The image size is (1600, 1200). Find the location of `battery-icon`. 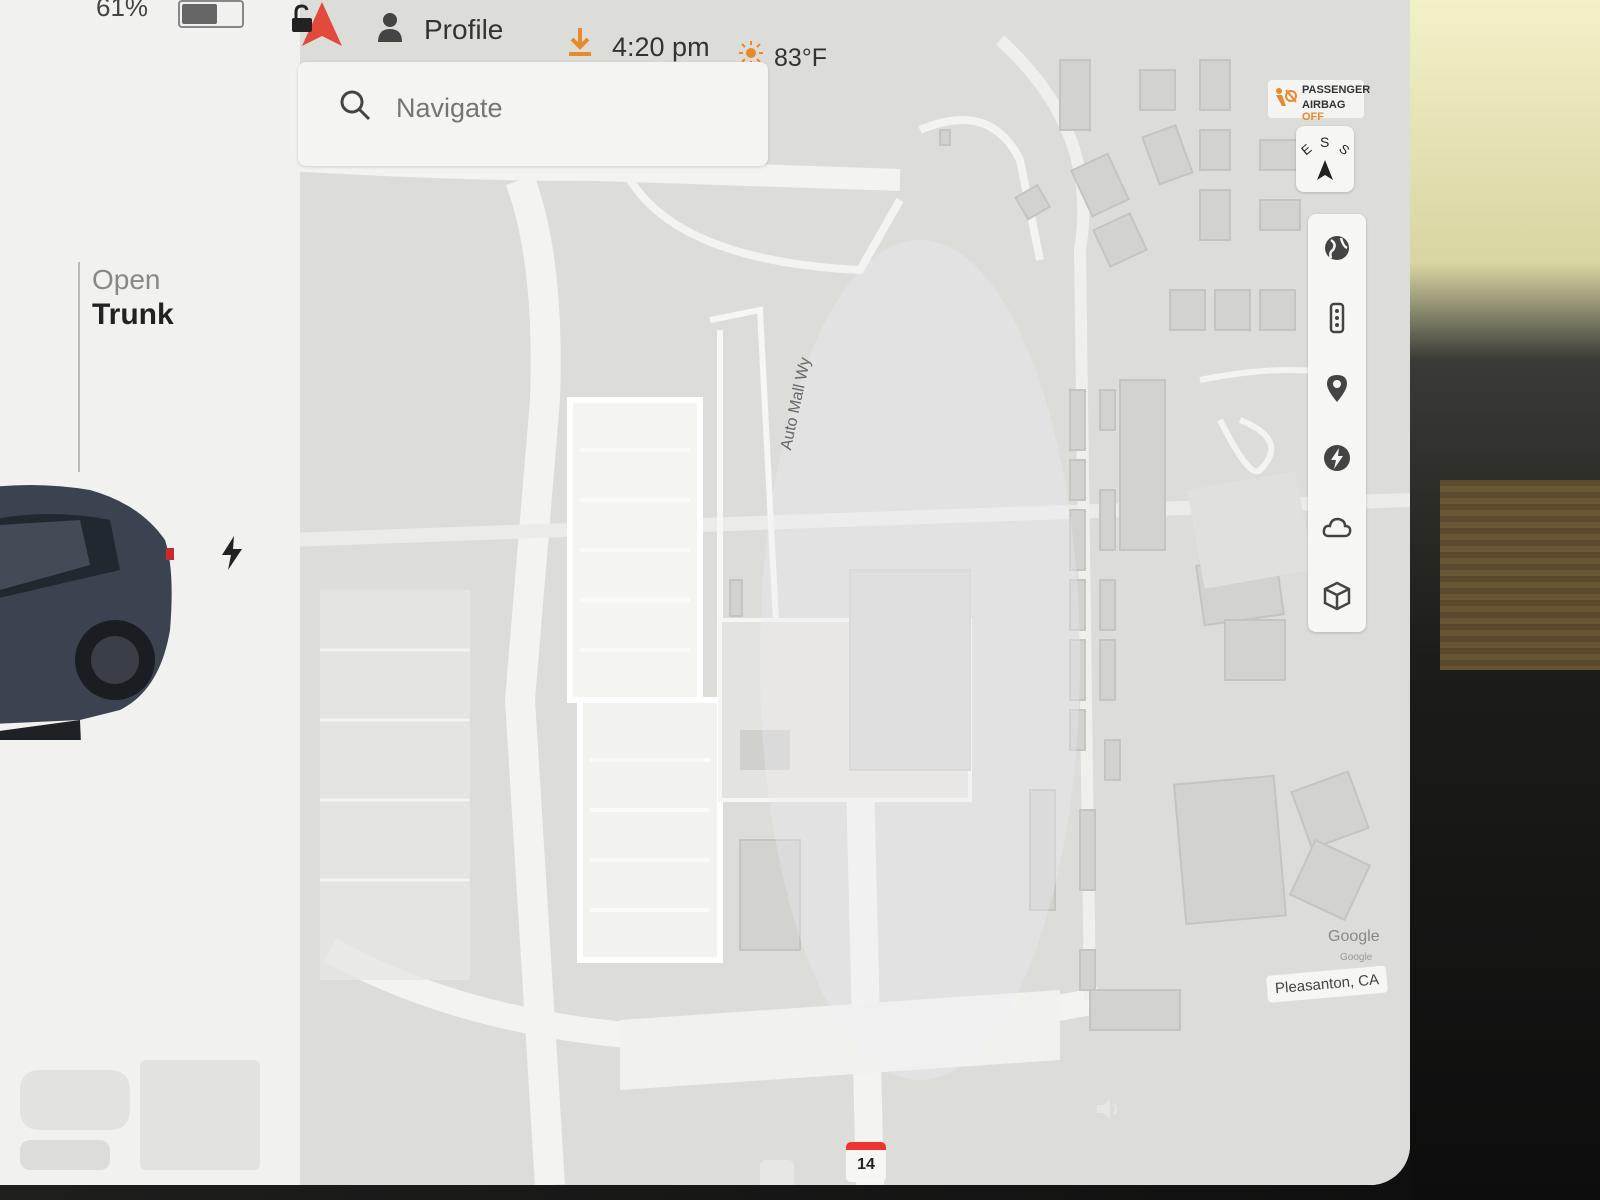

battery-icon is located at coordinates (211, 14).